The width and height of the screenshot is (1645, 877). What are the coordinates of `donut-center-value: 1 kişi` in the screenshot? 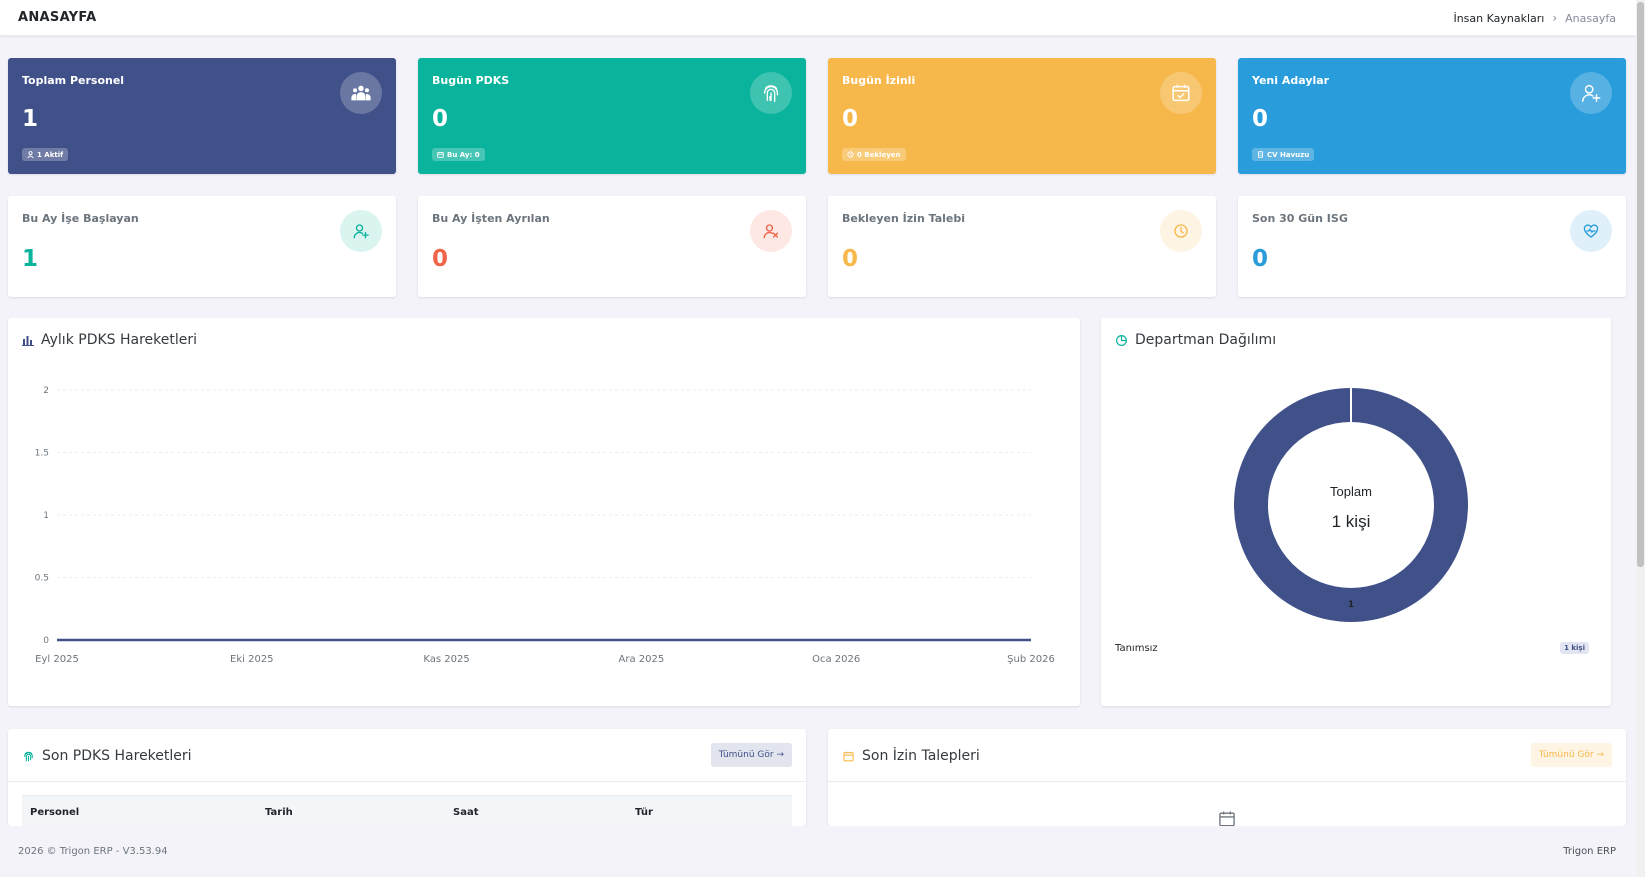 It's located at (1351, 521).